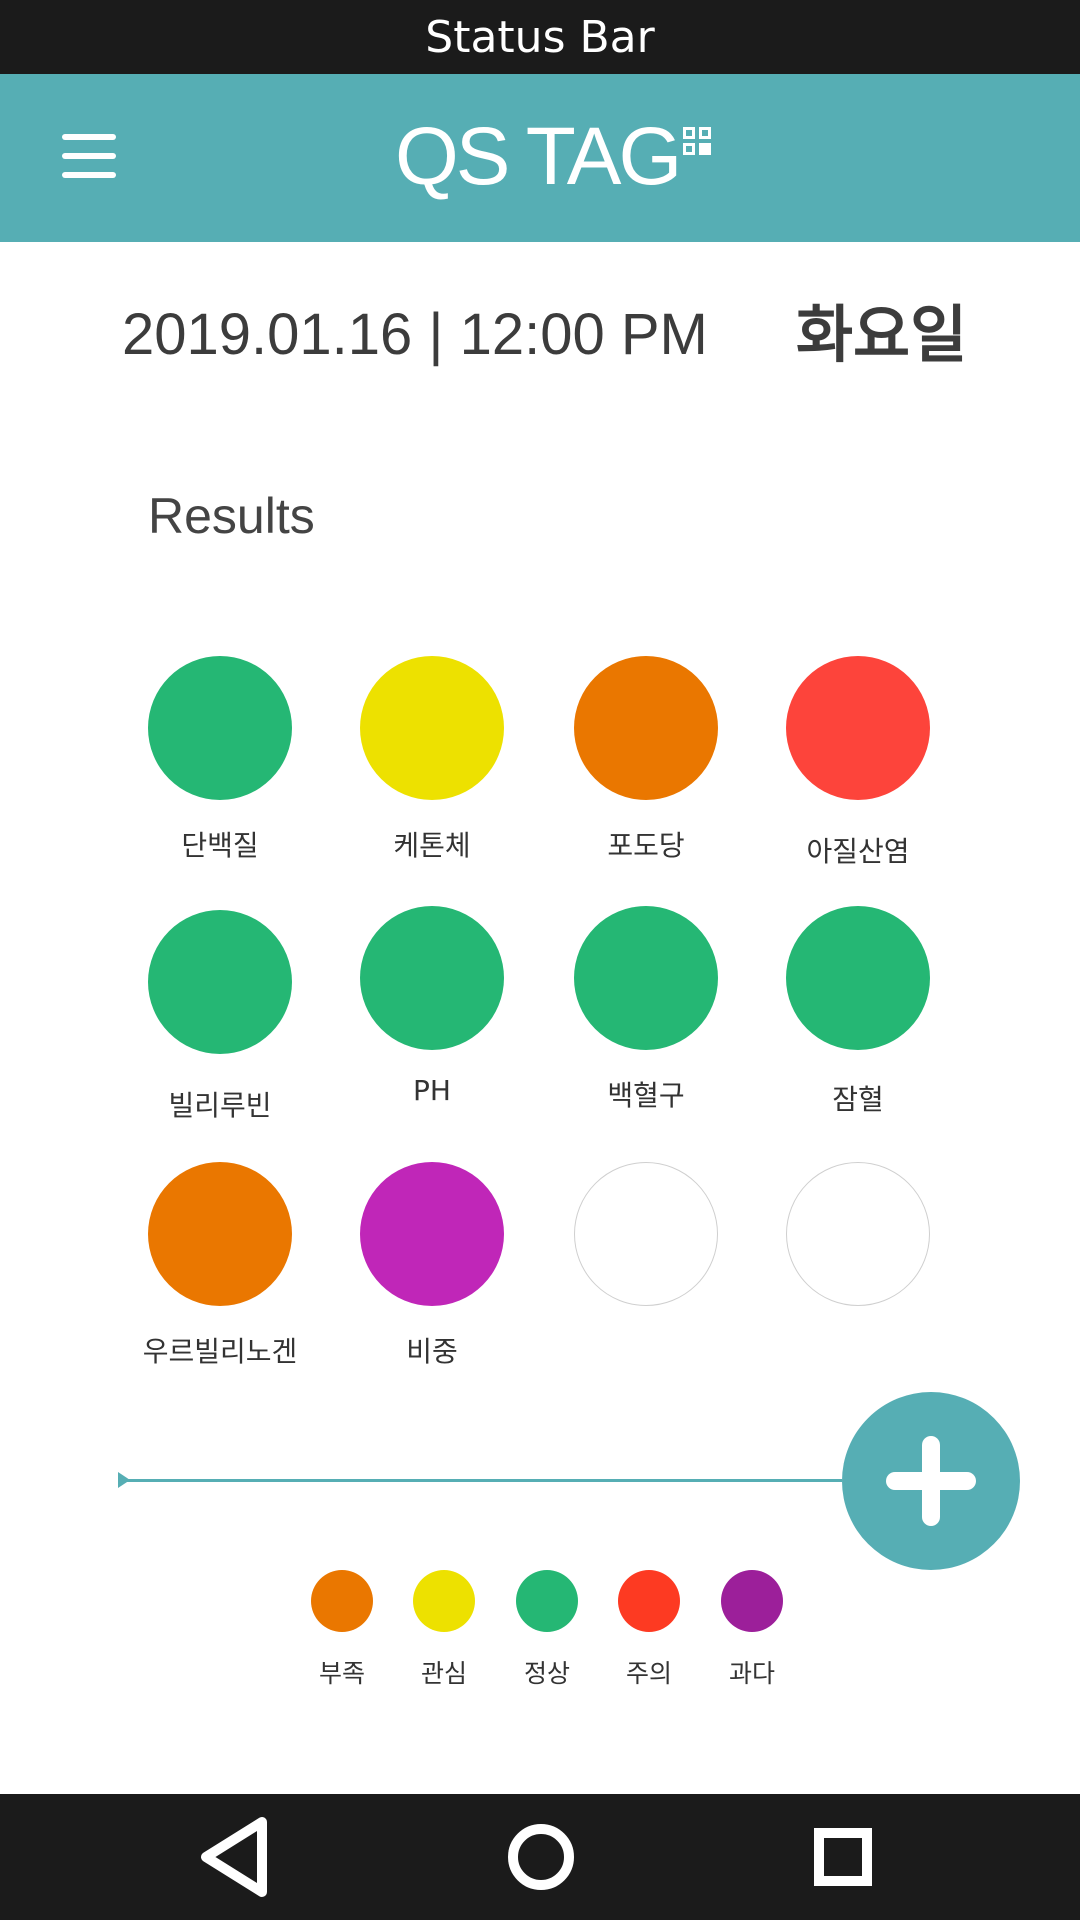  I want to click on result-label: 잠혈, so click(858, 1099).